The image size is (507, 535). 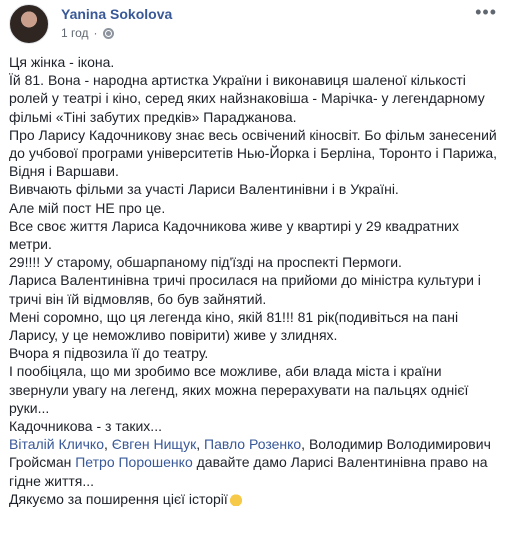 I want to click on closing-text: Дякуємо за поширення цієї історії, so click(x=118, y=498).